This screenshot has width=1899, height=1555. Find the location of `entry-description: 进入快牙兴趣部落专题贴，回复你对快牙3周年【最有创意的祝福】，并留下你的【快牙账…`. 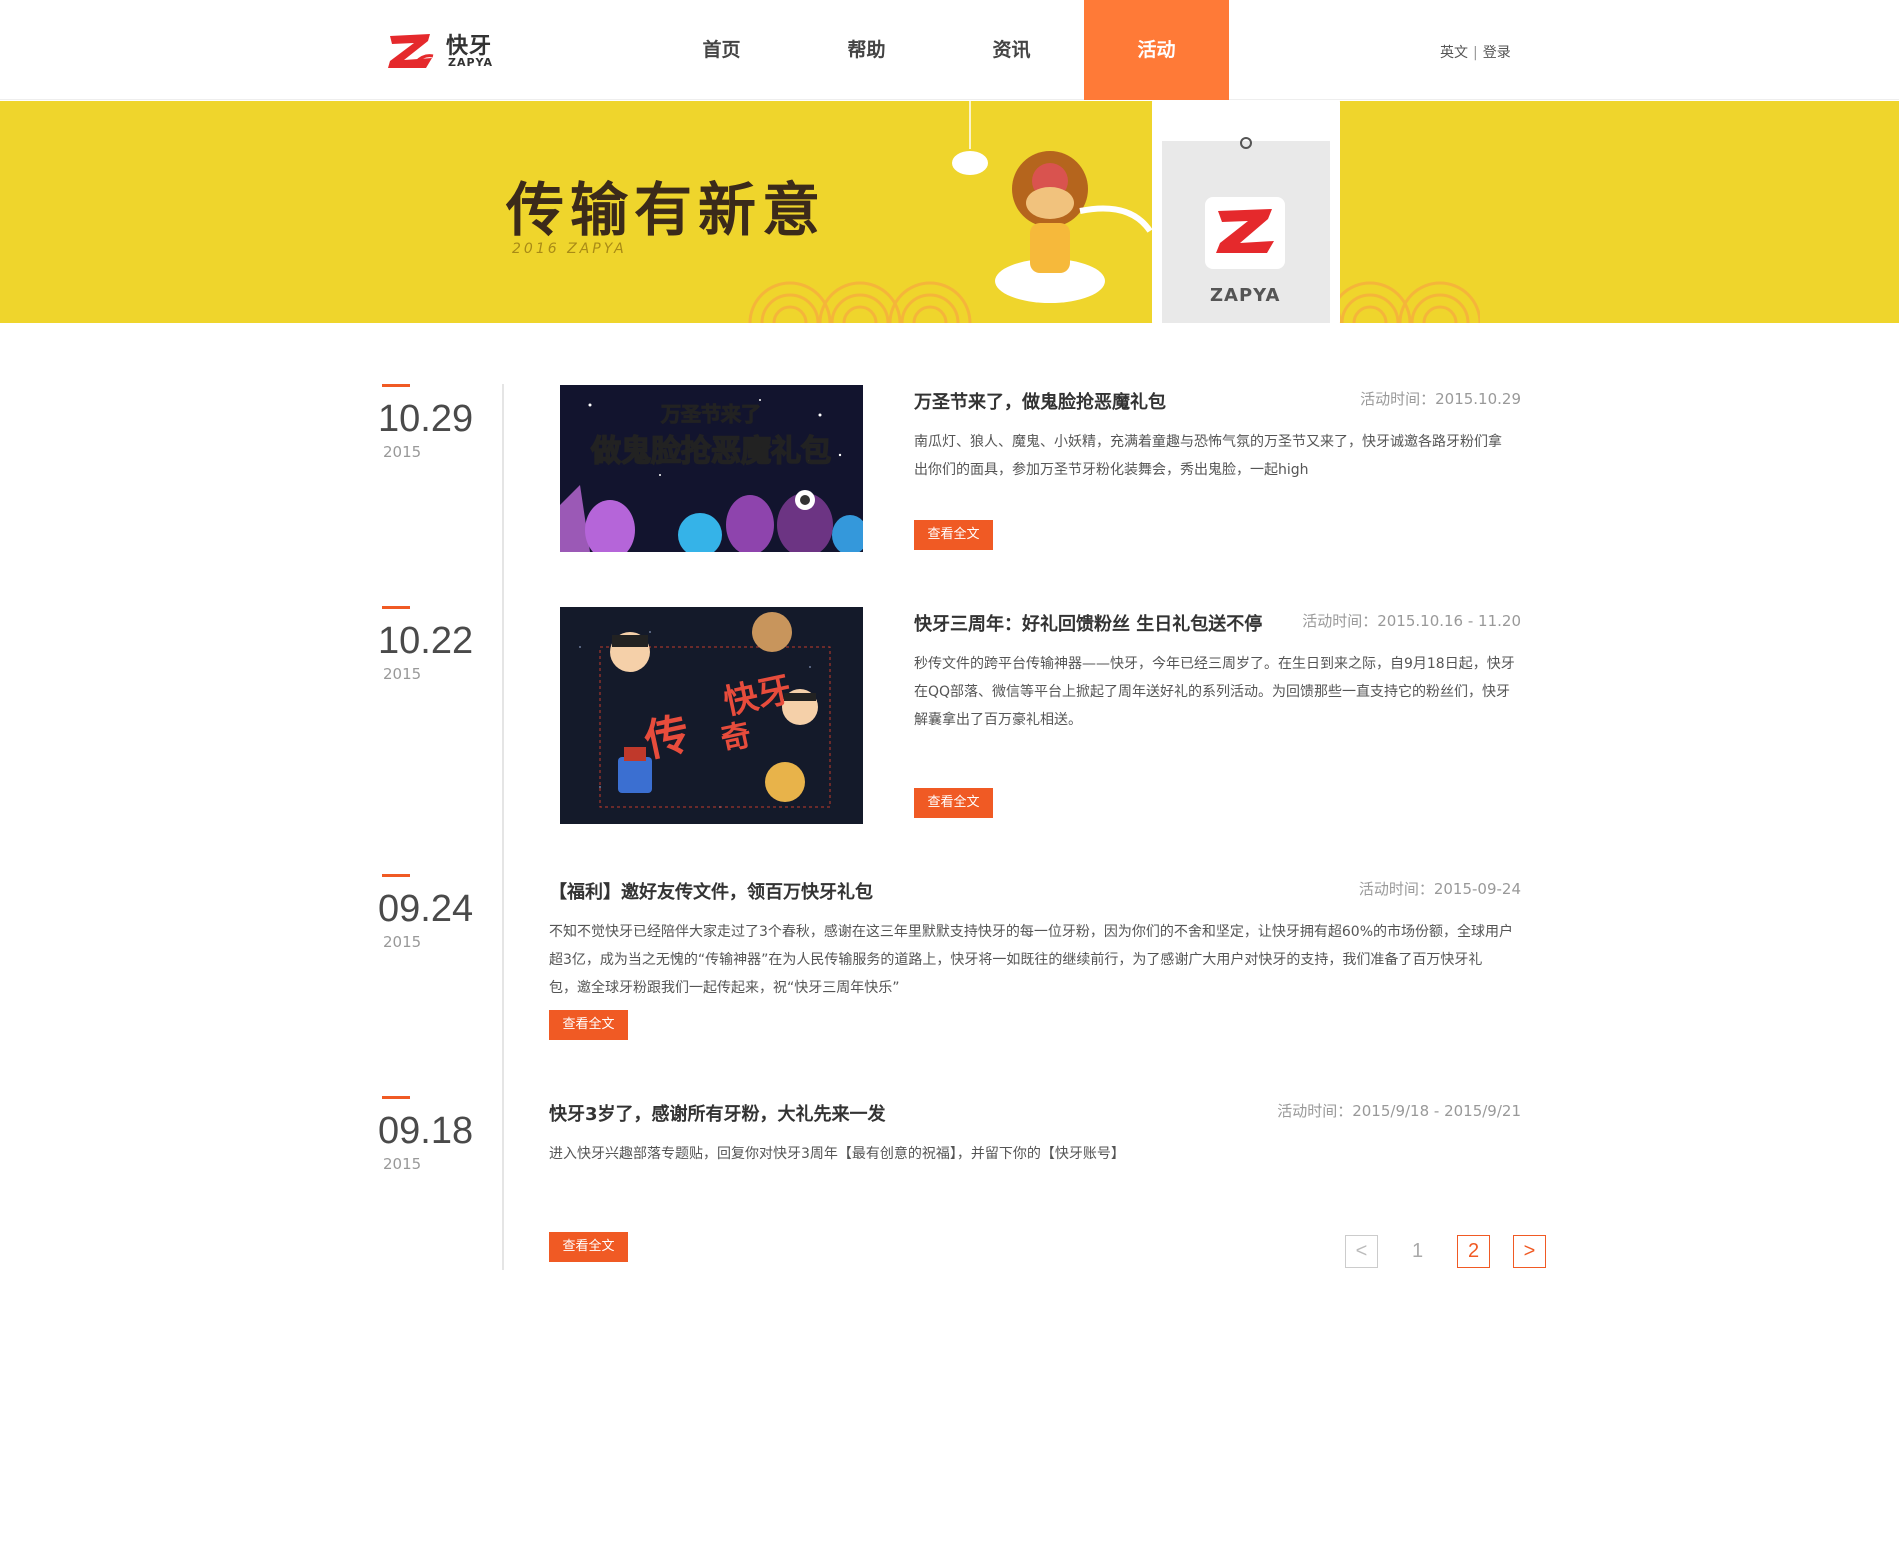

entry-description: 进入快牙兴趣部落专题贴，回复你对快牙3周年【最有创意的祝福】，并留下你的【快牙账… is located at coordinates (837, 1154).